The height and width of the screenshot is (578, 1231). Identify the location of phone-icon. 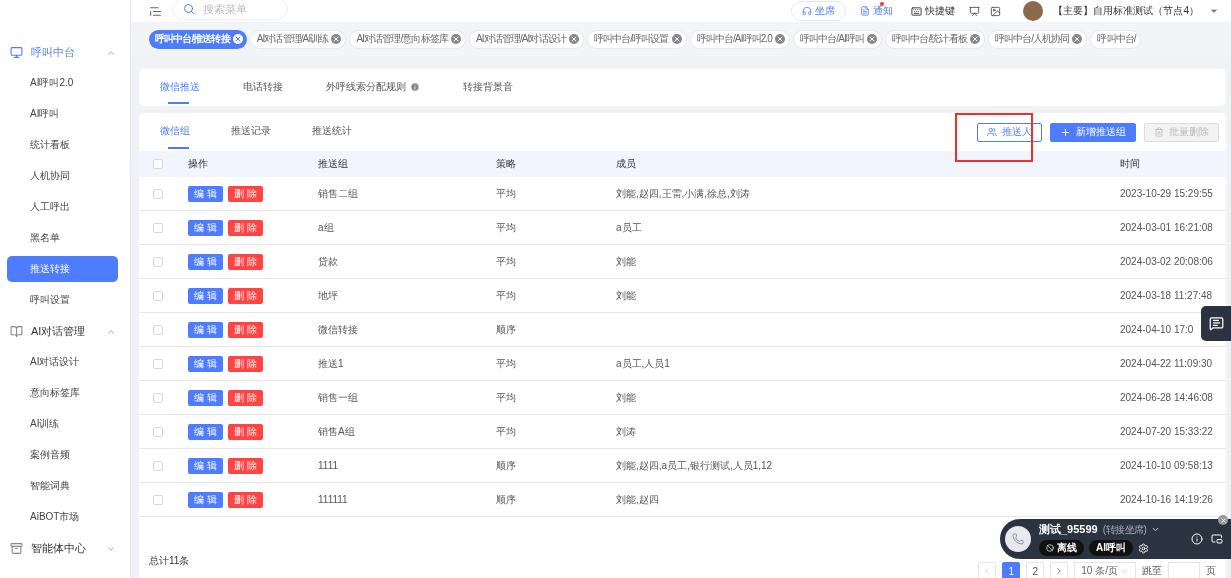
(1018, 539).